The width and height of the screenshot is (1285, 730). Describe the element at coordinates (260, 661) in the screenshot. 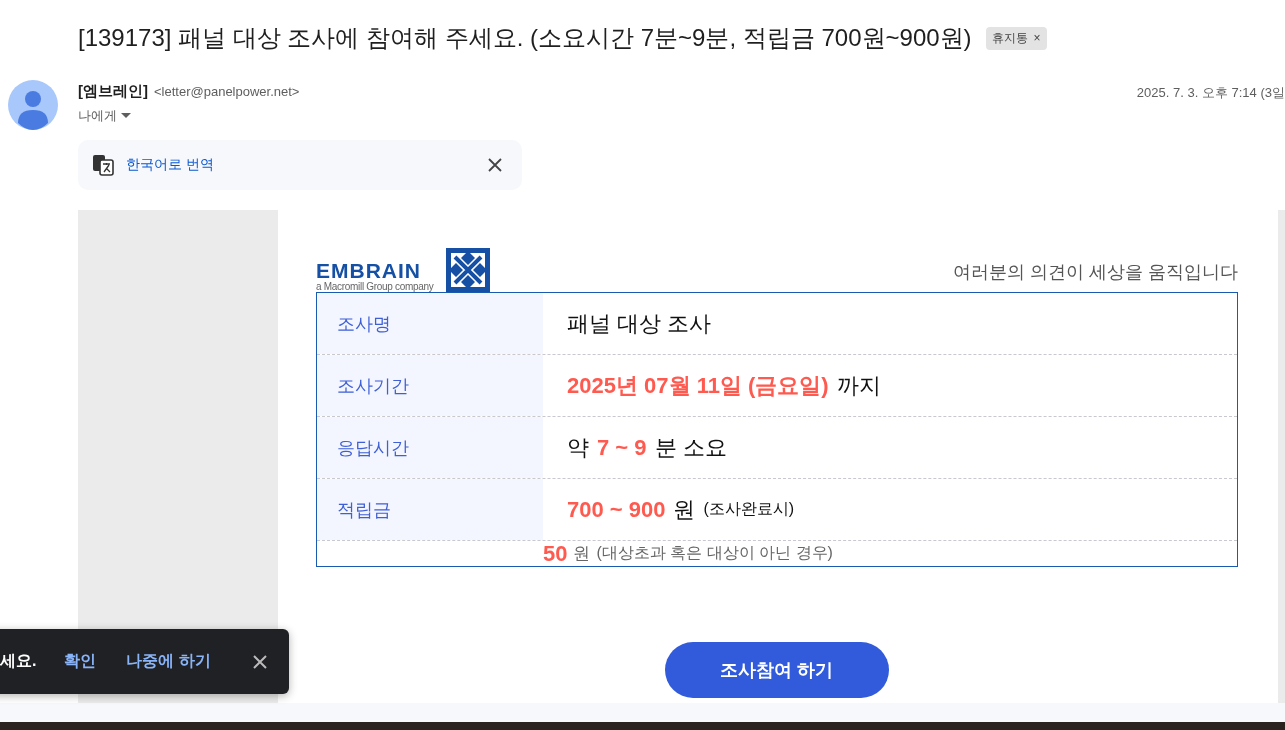

I see `close-button` at that location.